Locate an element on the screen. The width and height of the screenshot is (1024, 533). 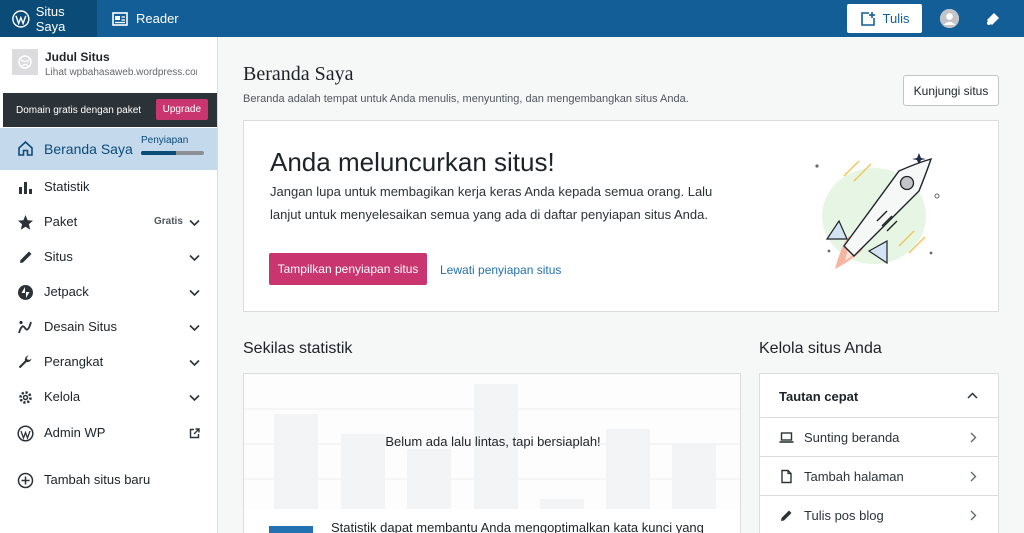
quick-links-header: Tautan cepat is located at coordinates (879, 396).